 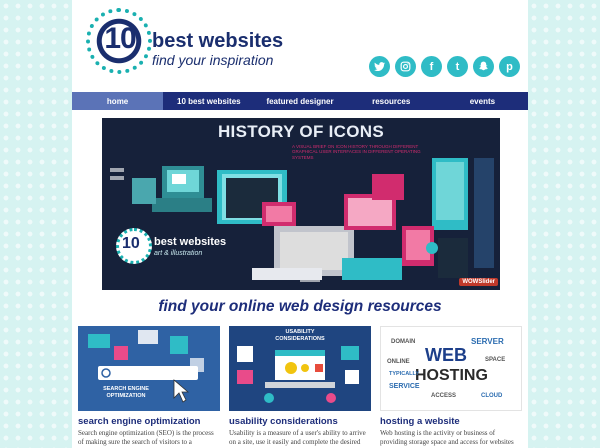 What do you see at coordinates (444, 66) in the screenshot?
I see `social-links: f t p` at bounding box center [444, 66].